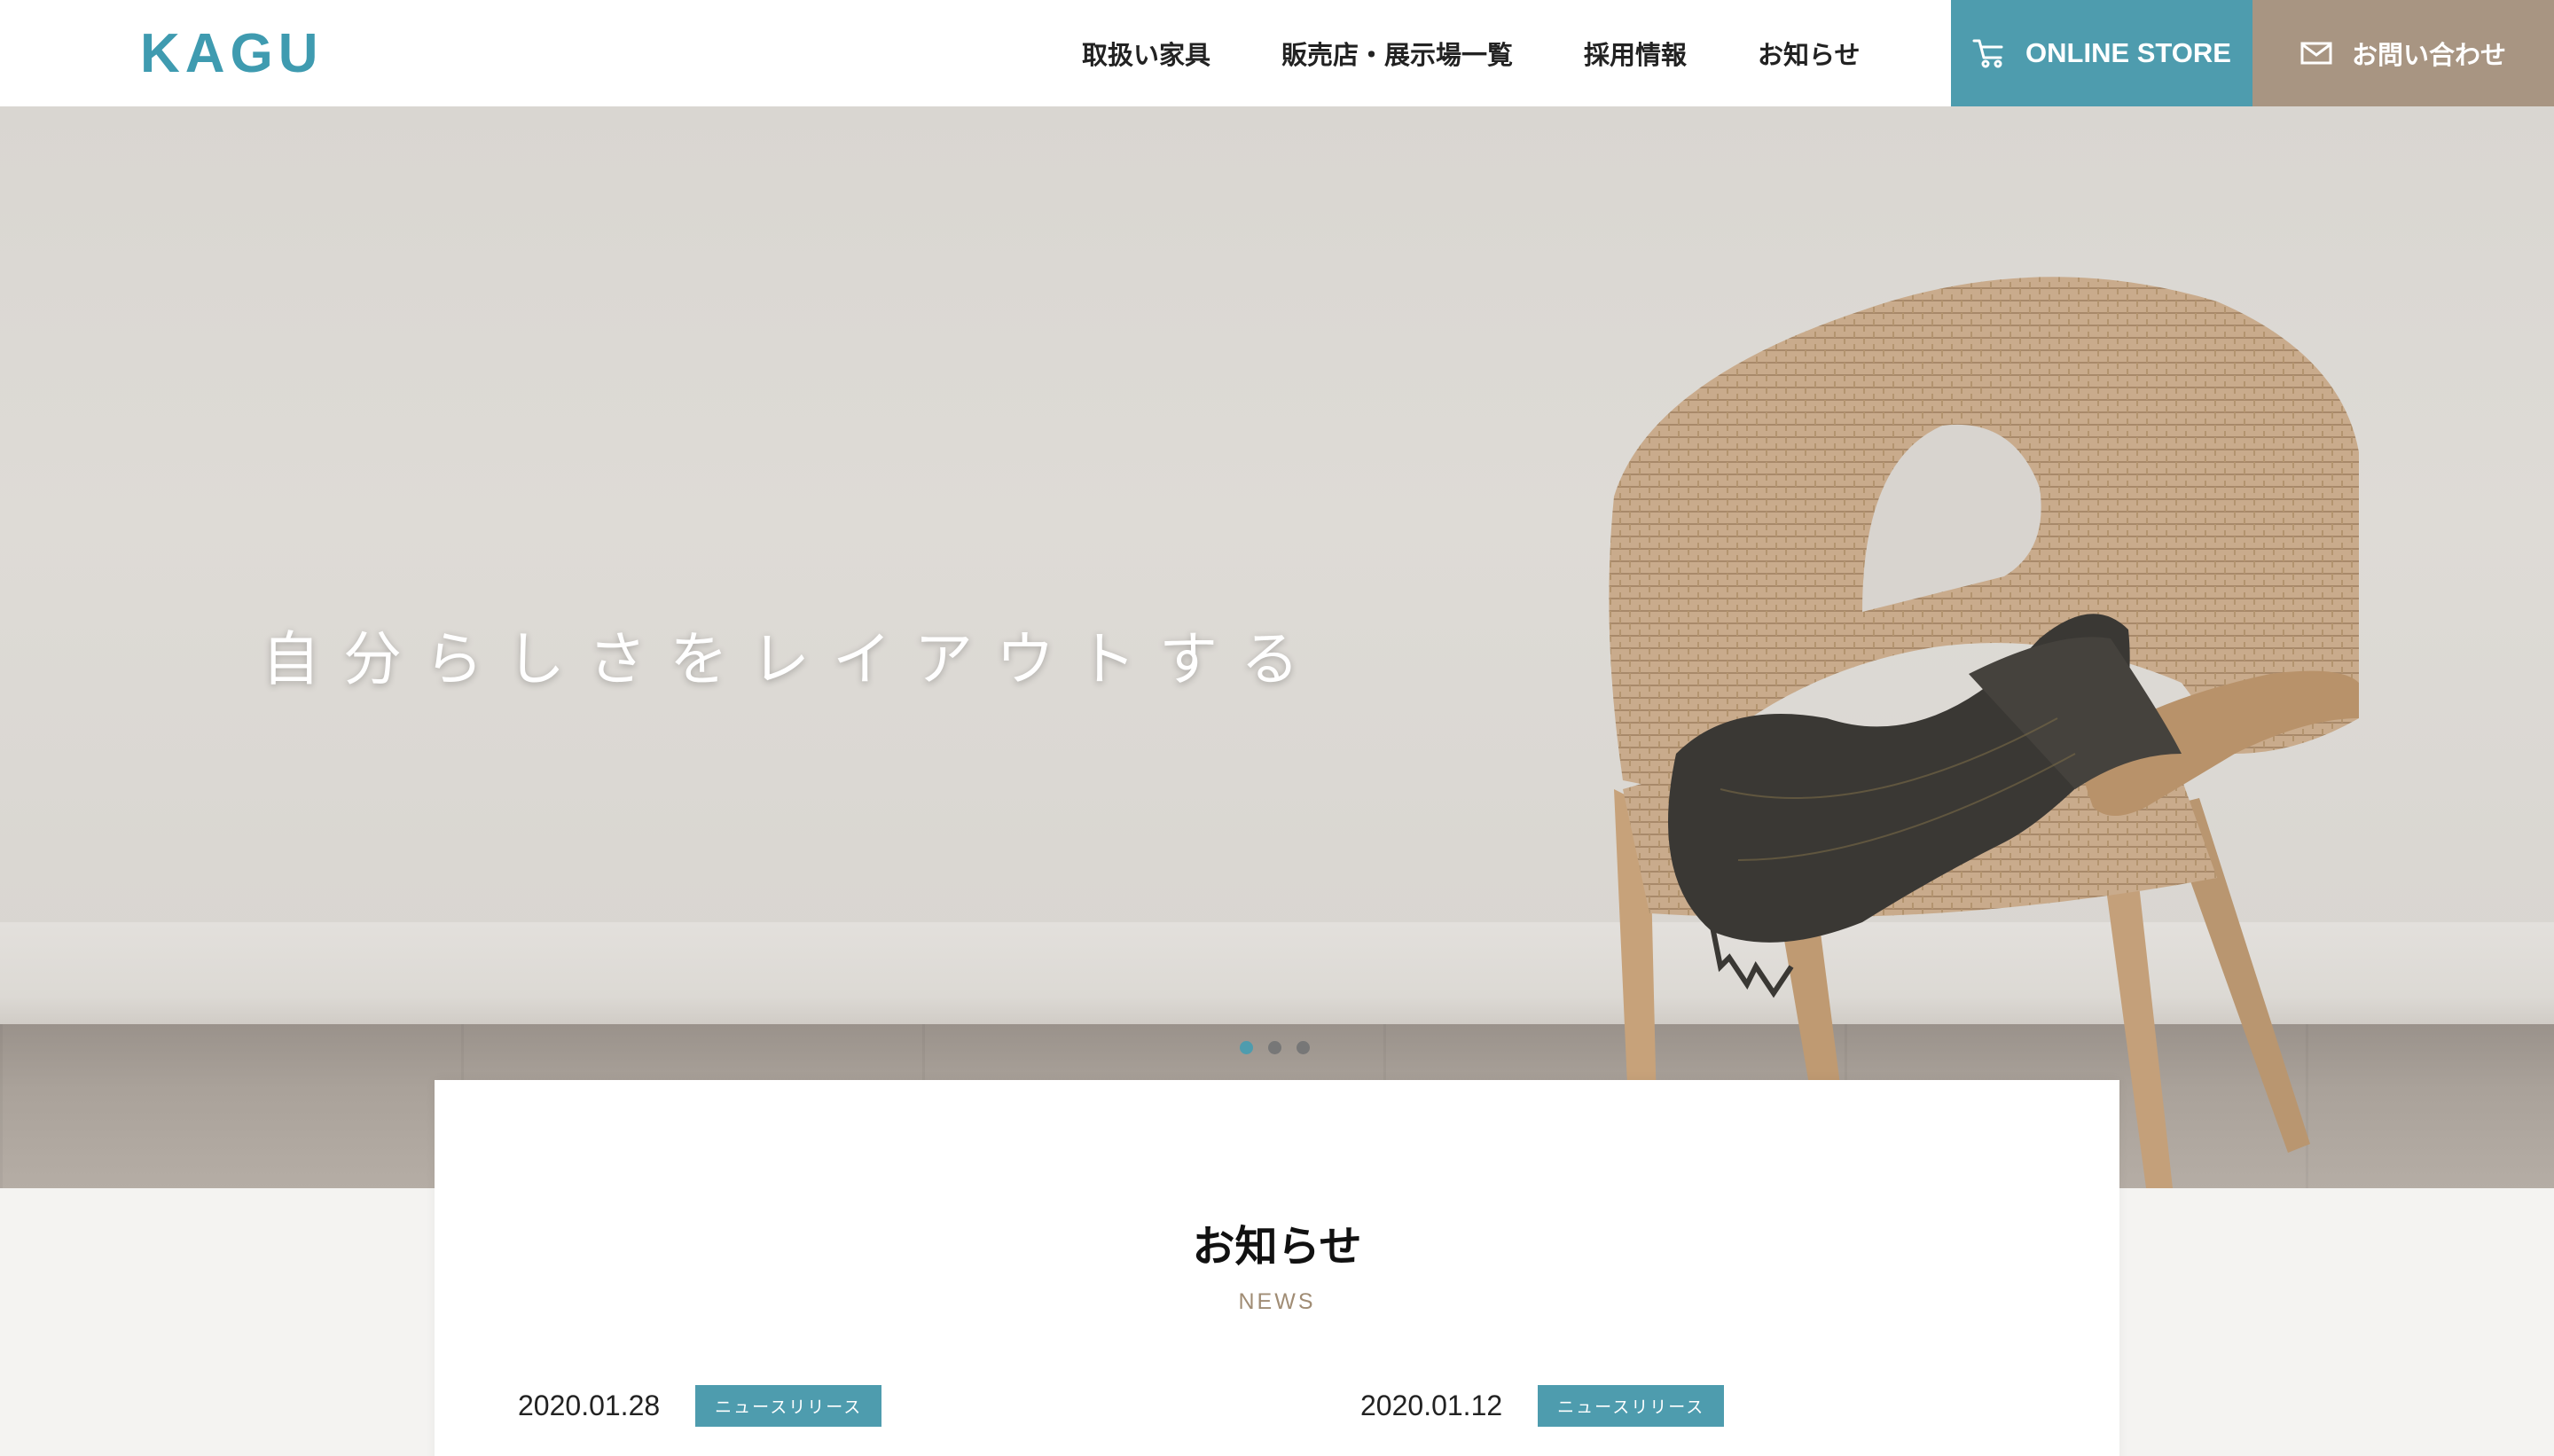  Describe the element at coordinates (792, 659) in the screenshot. I see `hero-tagline: 自分らしさをレイアウトする` at that location.